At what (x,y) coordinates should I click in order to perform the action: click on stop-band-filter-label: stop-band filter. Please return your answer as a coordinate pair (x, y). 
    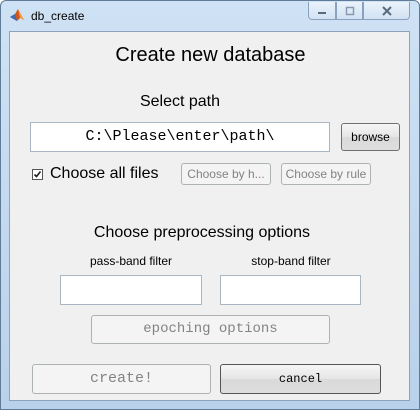
    Looking at the image, I should click on (291, 261).